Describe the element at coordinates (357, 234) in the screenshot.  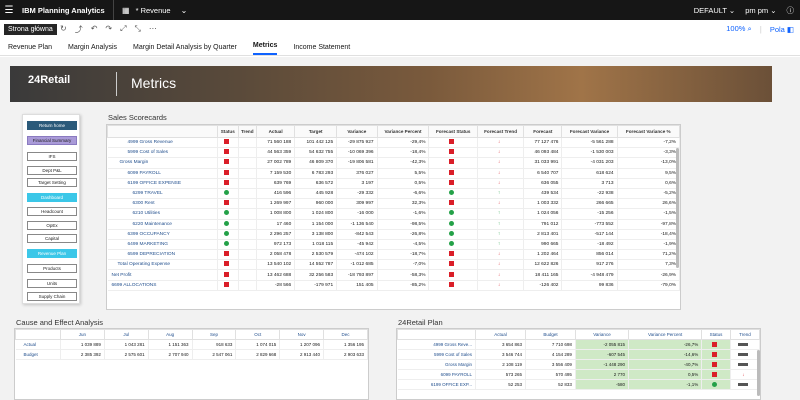
I see `value-cell: -842 543` at that location.